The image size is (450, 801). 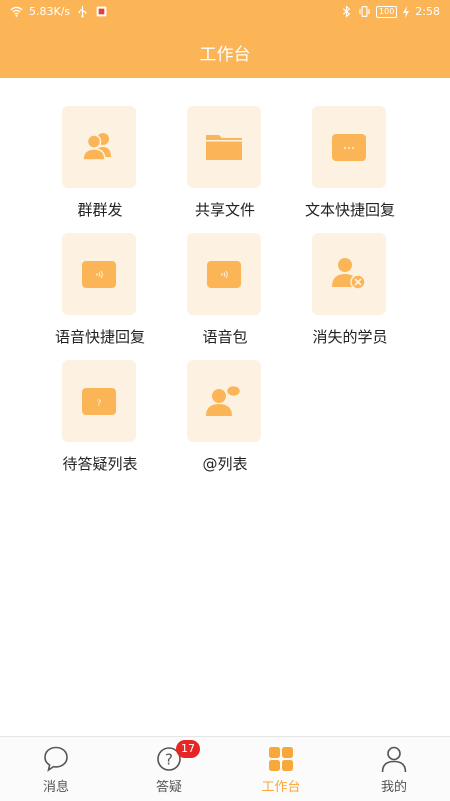 I want to click on tab-profile: 我的, so click(x=394, y=769).